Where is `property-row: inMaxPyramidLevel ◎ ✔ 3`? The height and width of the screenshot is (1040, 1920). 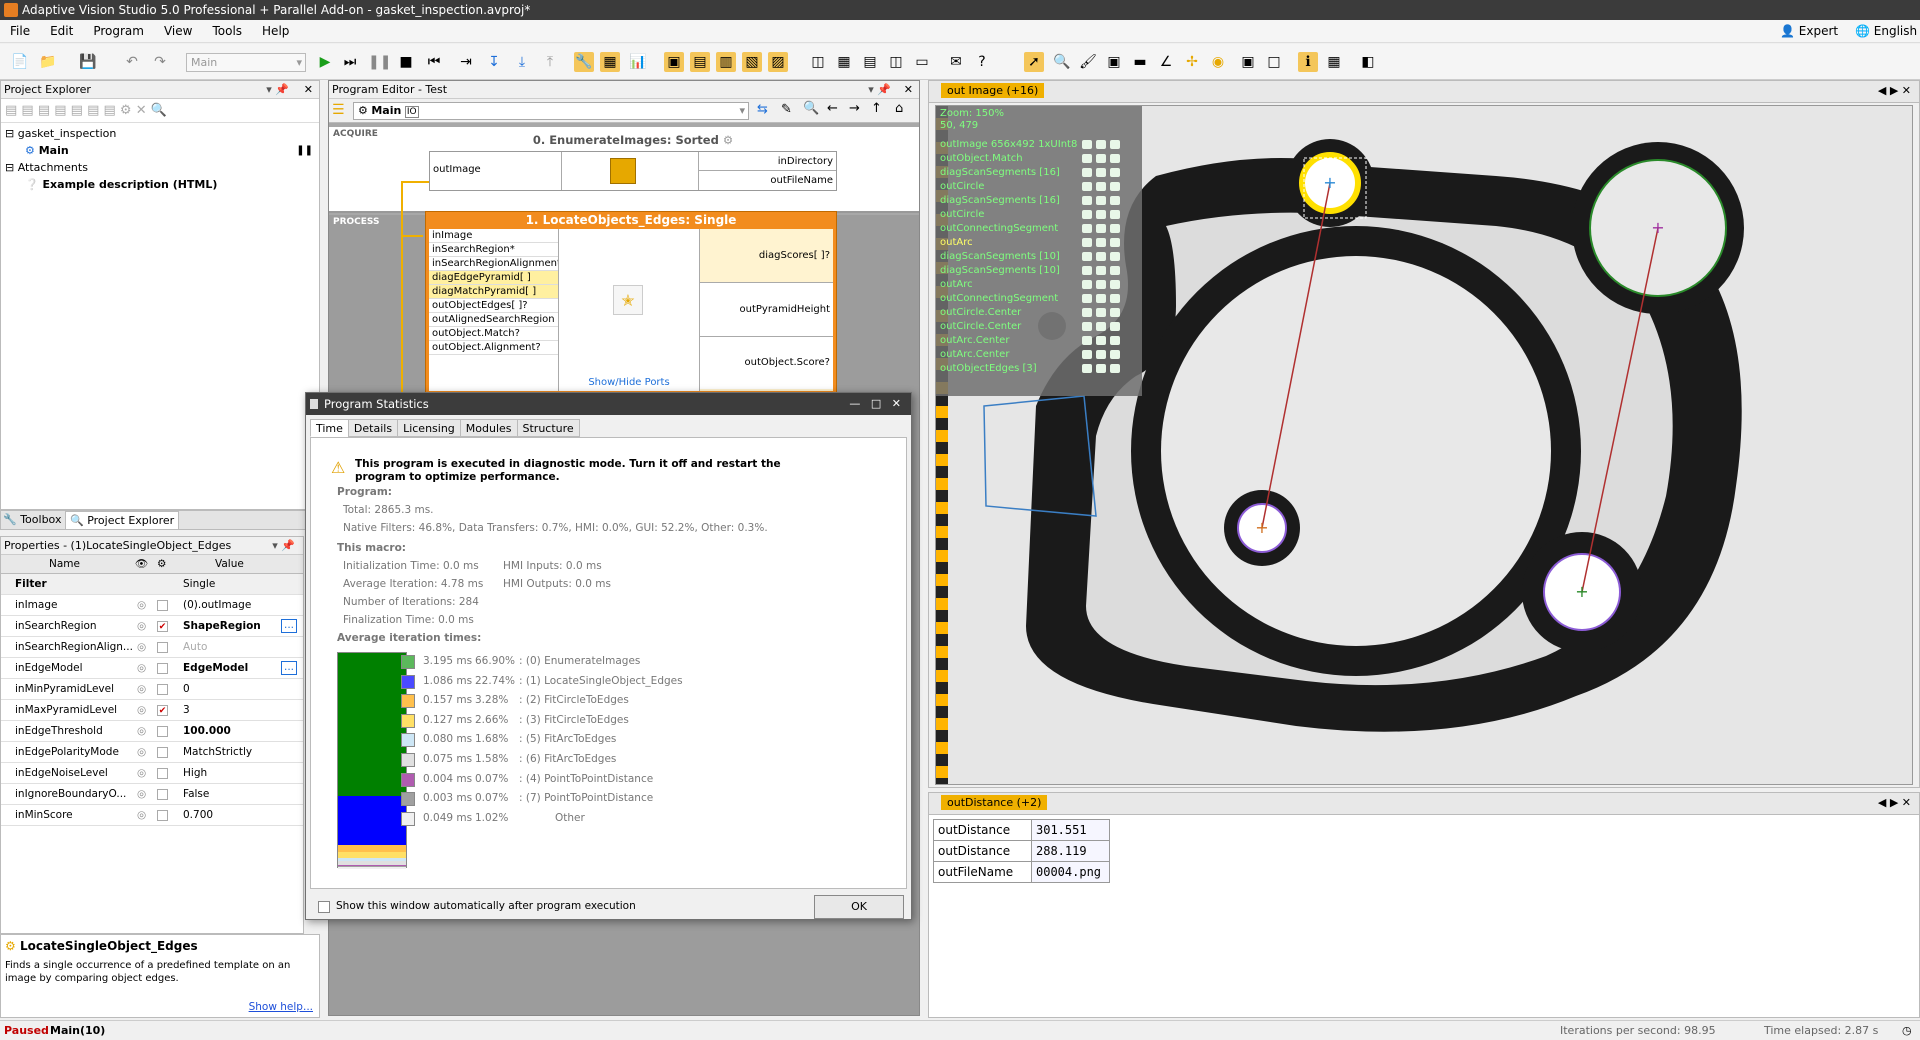 property-row: inMaxPyramidLevel ◎ ✔ 3 is located at coordinates (152, 710).